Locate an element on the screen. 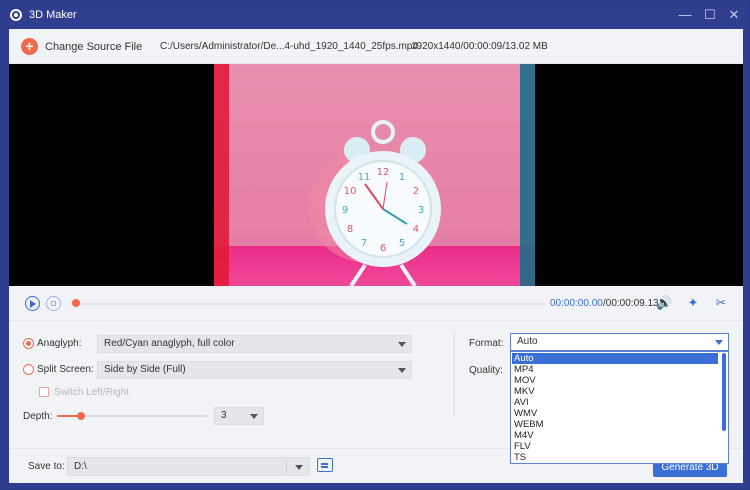 Image resolution: width=750 pixels, height=490 pixels. plus-circle-icon: + is located at coordinates (29, 46).